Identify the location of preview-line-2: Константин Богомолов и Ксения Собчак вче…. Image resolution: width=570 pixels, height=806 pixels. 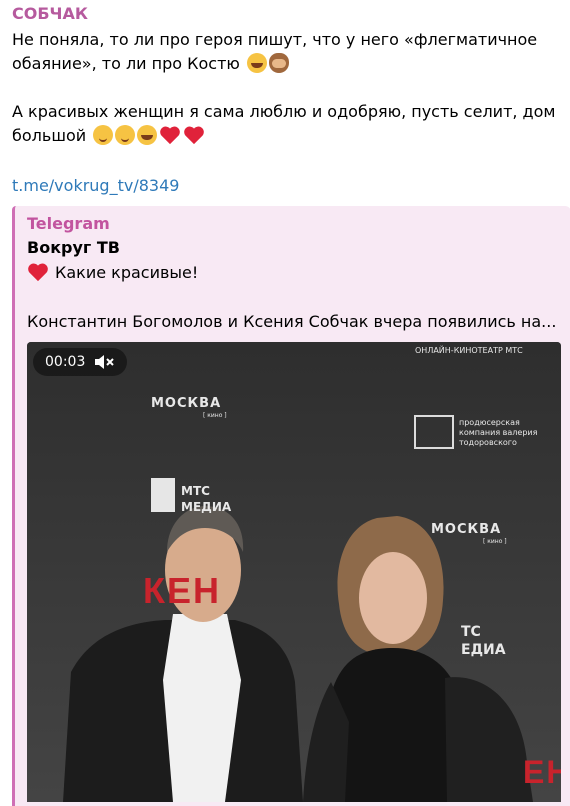
(292, 321).